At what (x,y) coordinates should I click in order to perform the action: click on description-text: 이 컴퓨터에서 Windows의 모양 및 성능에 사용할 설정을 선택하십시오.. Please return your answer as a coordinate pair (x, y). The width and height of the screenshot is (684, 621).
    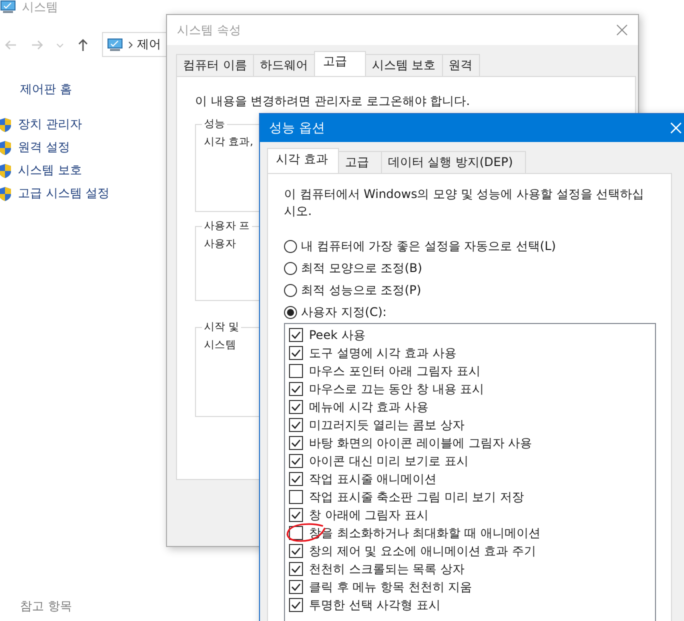
    Looking at the image, I should click on (465, 203).